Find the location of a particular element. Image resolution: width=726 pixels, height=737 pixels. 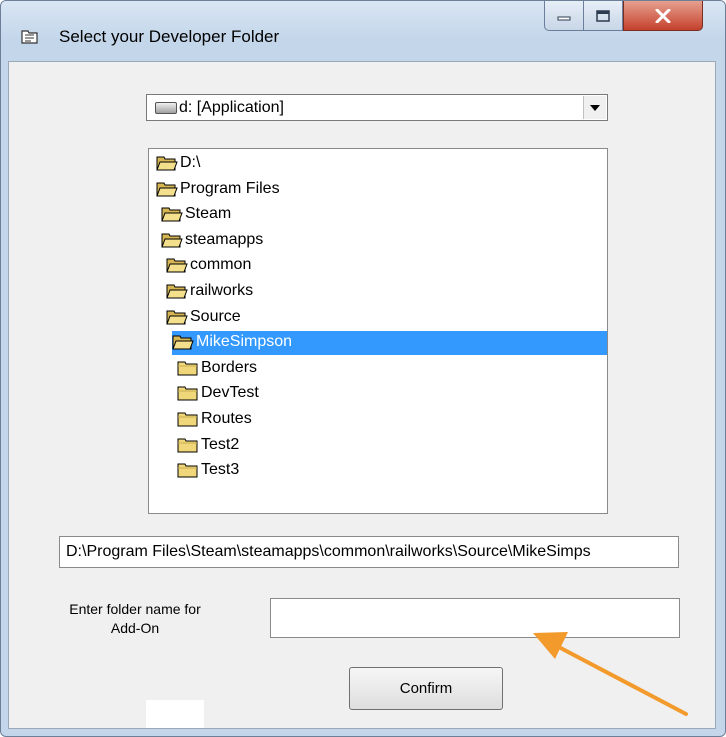

tree-item: Test2 is located at coordinates (378, 446).